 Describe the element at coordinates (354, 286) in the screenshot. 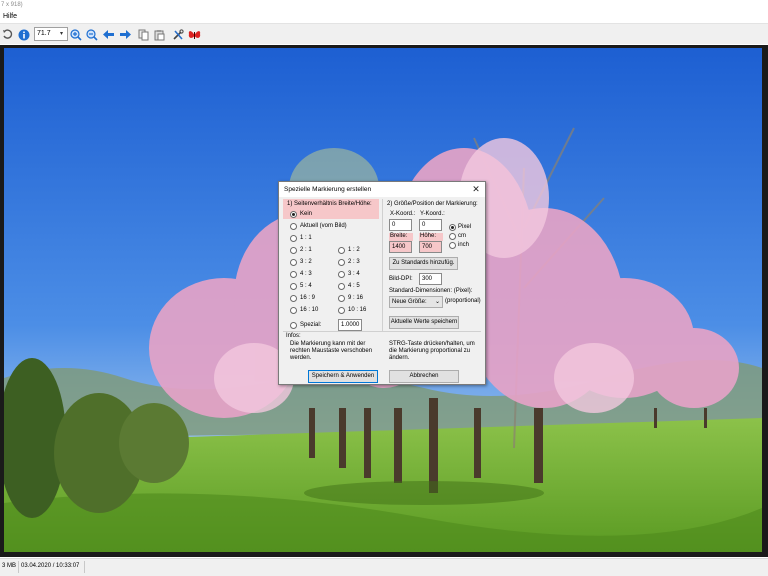

I see `radio-4-5-label: 4 : 5` at that location.